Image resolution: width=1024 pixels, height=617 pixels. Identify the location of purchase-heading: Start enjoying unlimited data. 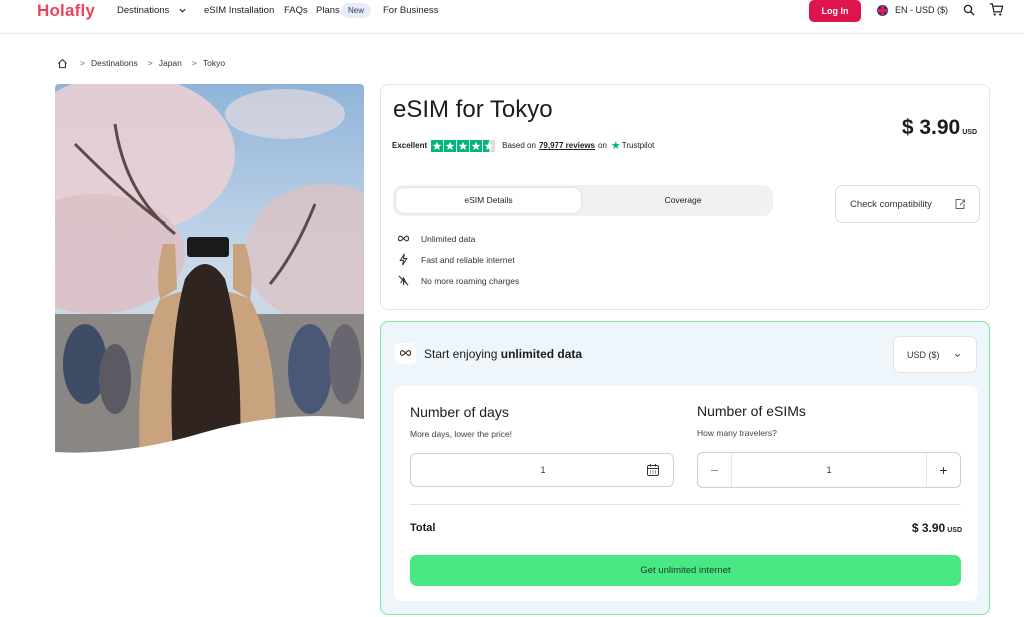
(503, 354).